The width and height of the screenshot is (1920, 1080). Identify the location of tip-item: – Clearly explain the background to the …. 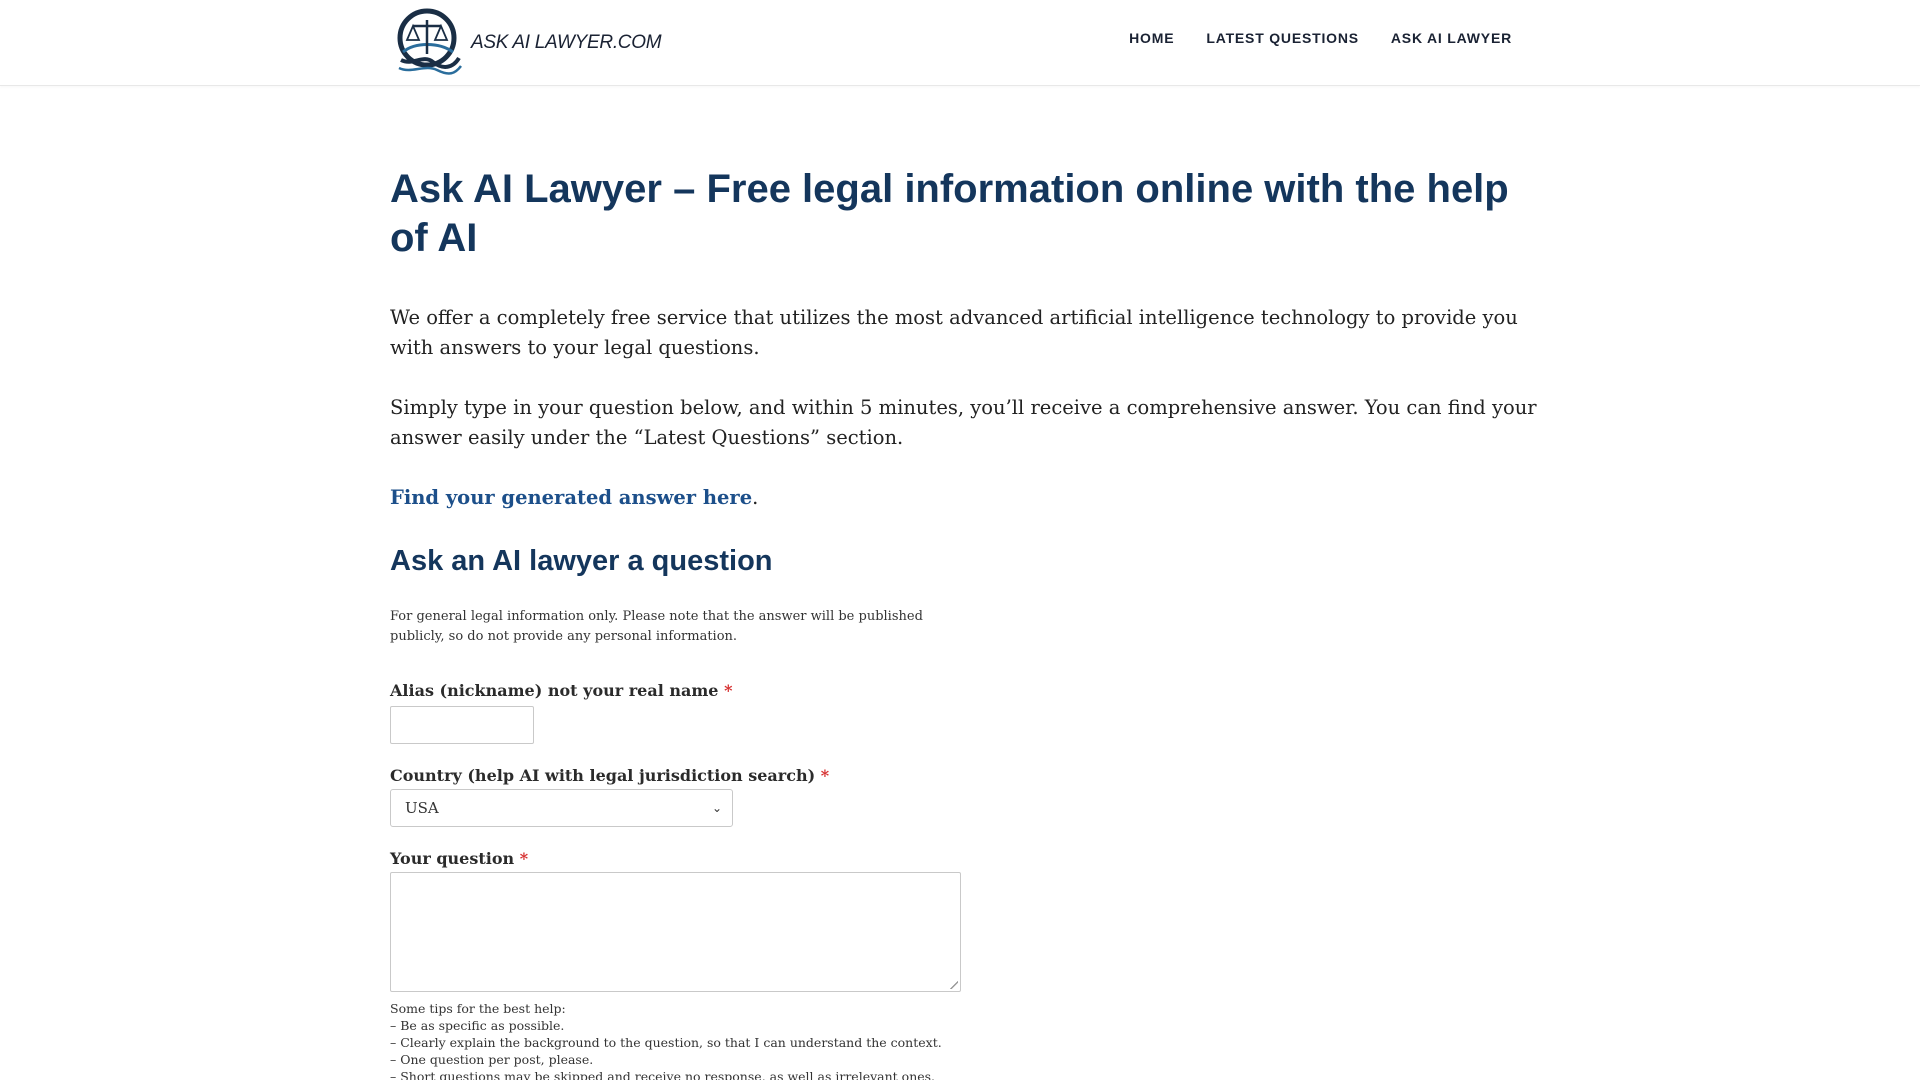
(666, 1042).